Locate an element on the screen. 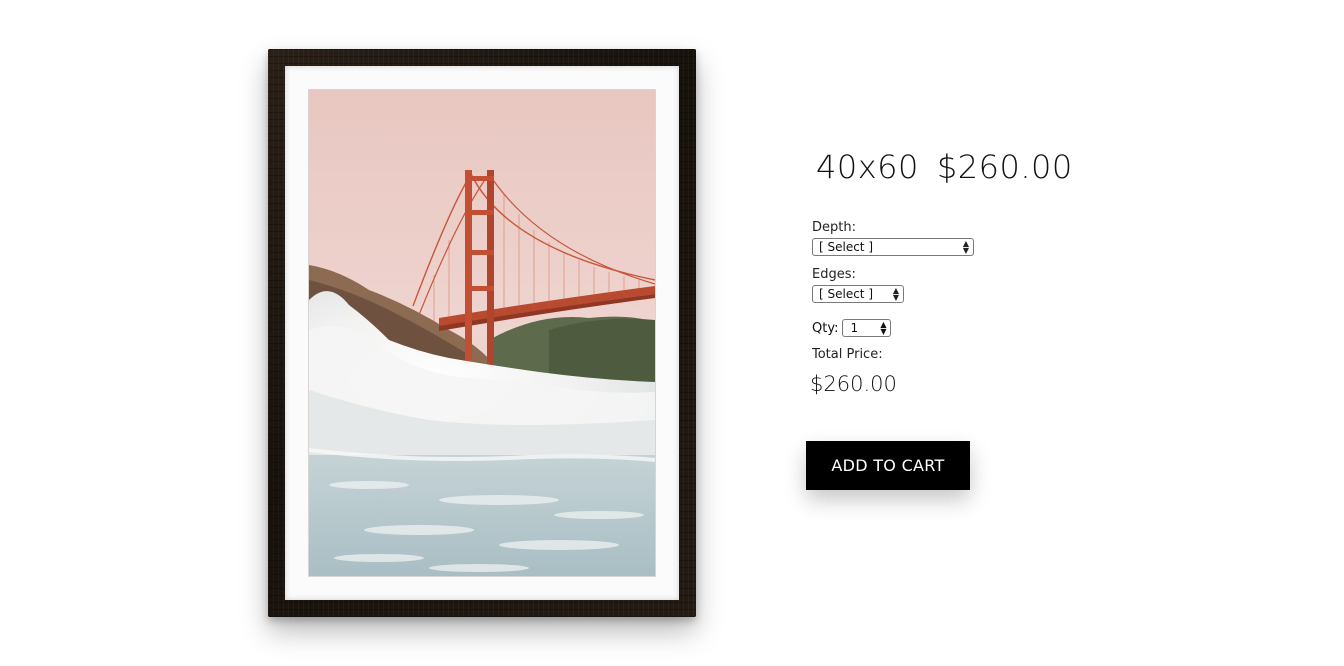  size-price-heading: 40x60 $260.00 is located at coordinates (944, 167).